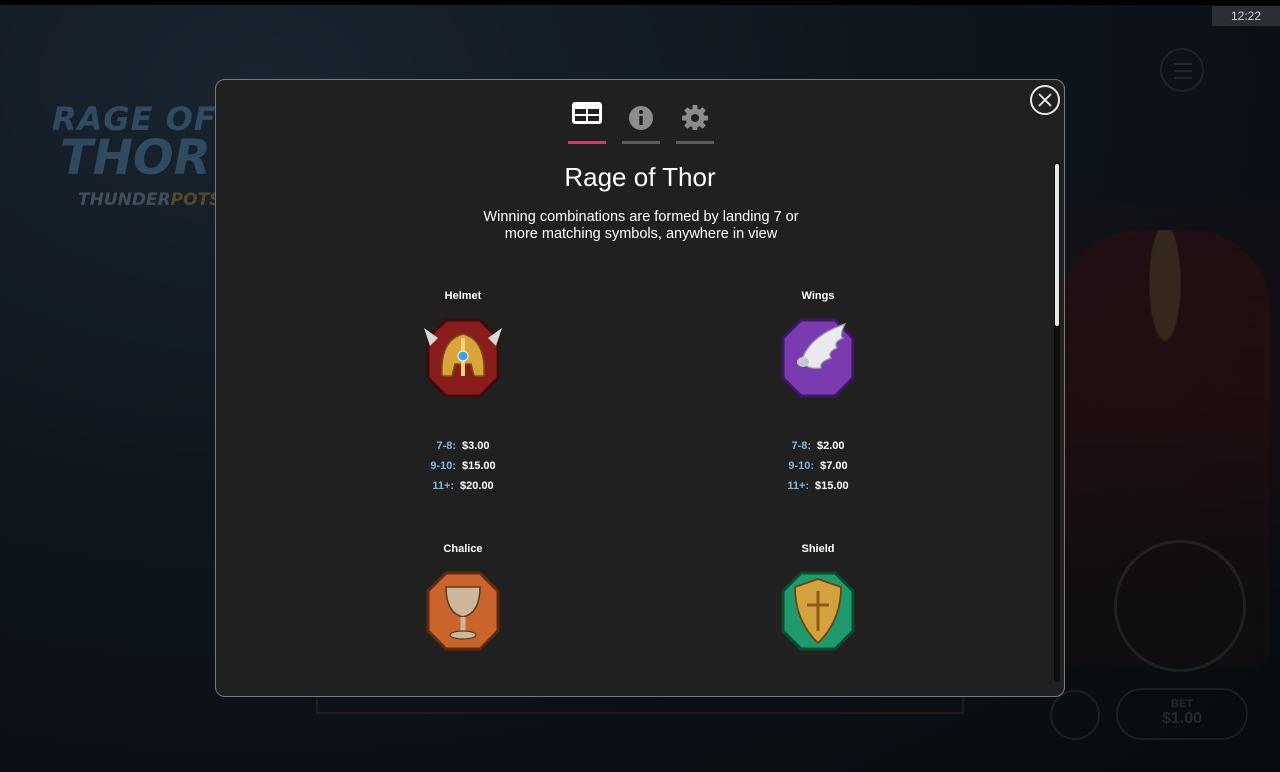  I want to click on chalice-icon, so click(463, 611).